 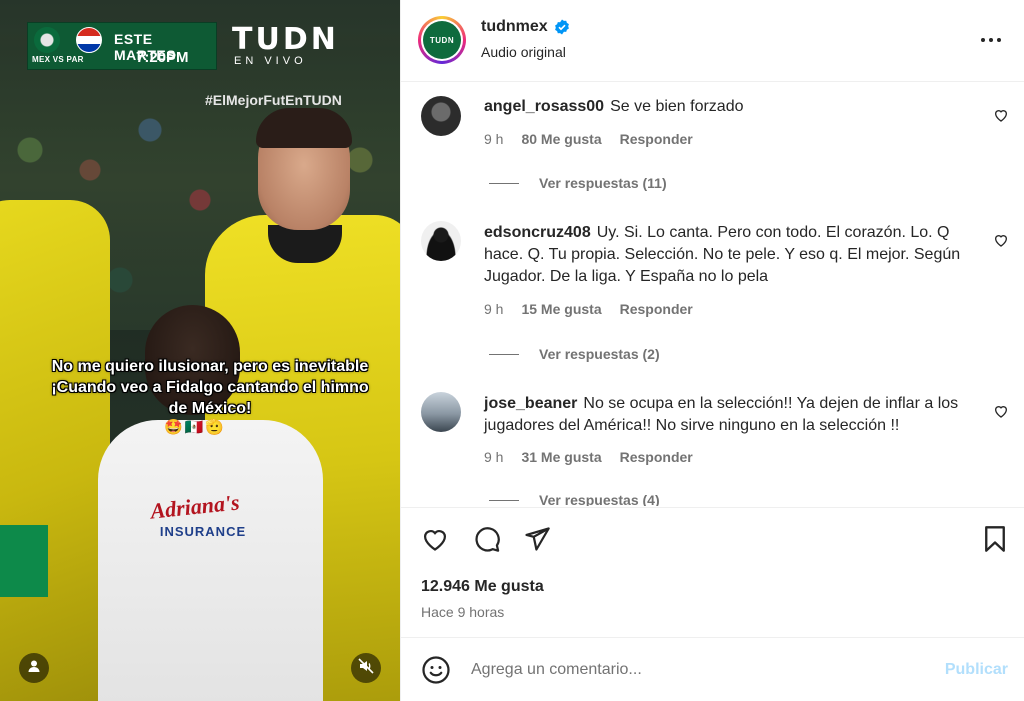 I want to click on child-shirt, so click(x=210, y=560).